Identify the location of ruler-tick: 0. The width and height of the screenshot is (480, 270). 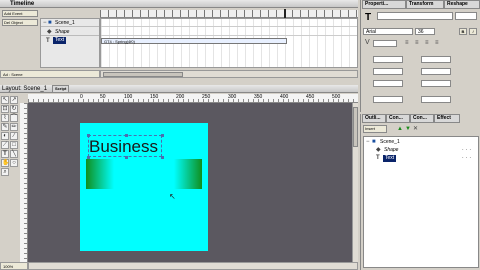
(81, 97).